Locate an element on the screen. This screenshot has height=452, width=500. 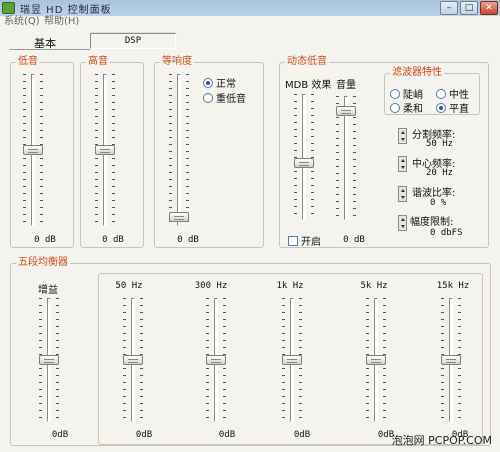
gain-label: 增益 is located at coordinates (48, 290).